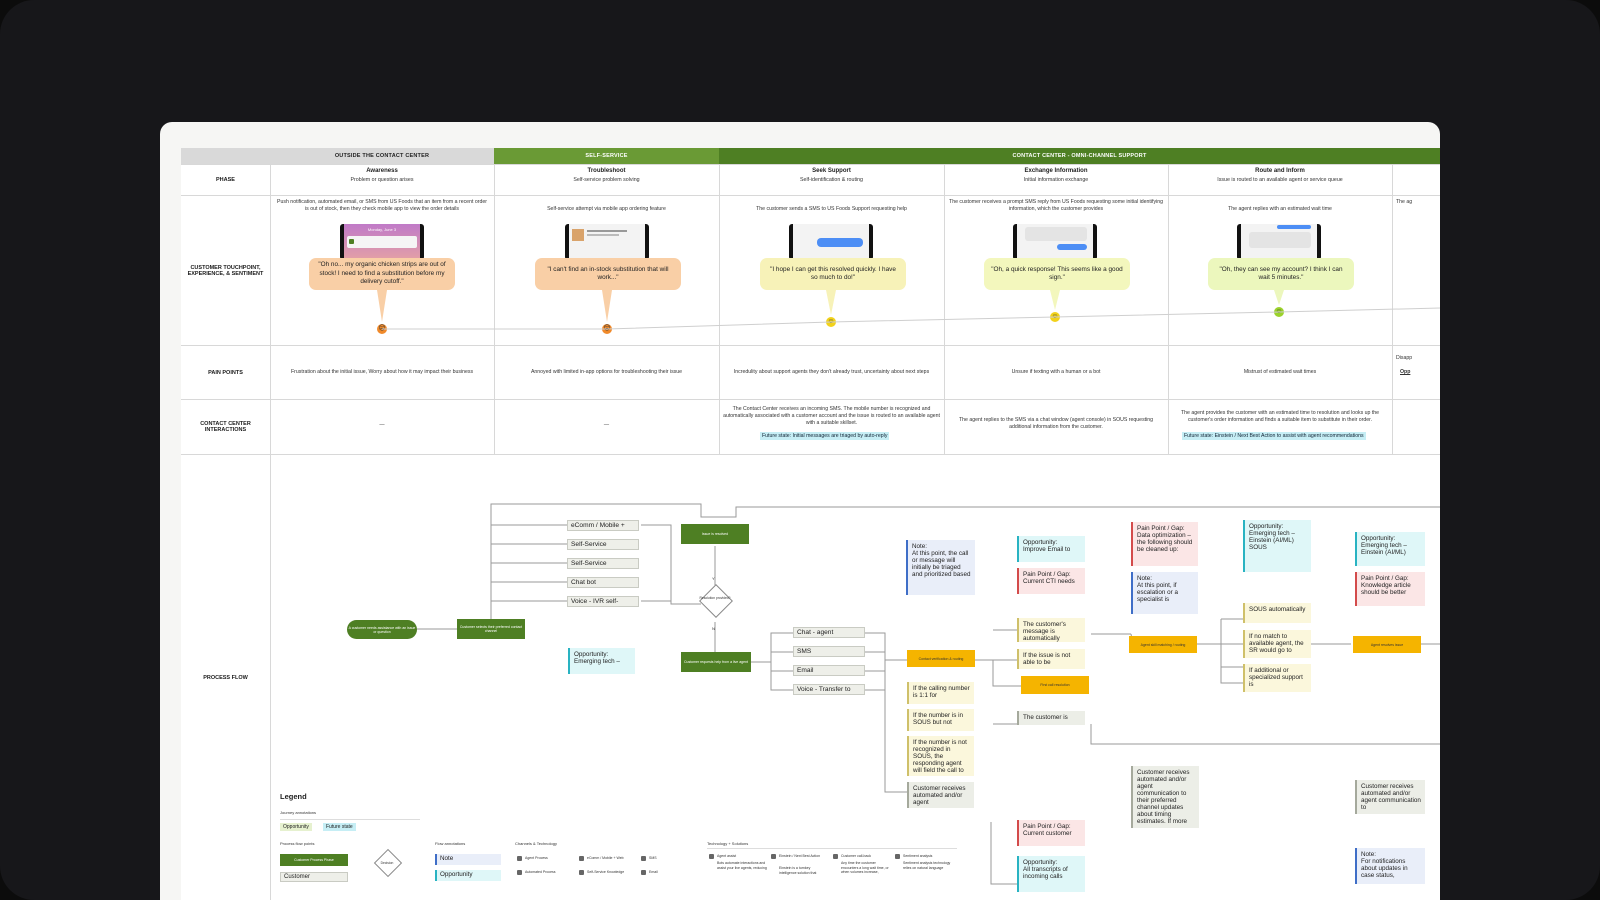 The height and width of the screenshot is (900, 1600). What do you see at coordinates (713, 578) in the screenshot?
I see `decision-yes-label: Y` at bounding box center [713, 578].